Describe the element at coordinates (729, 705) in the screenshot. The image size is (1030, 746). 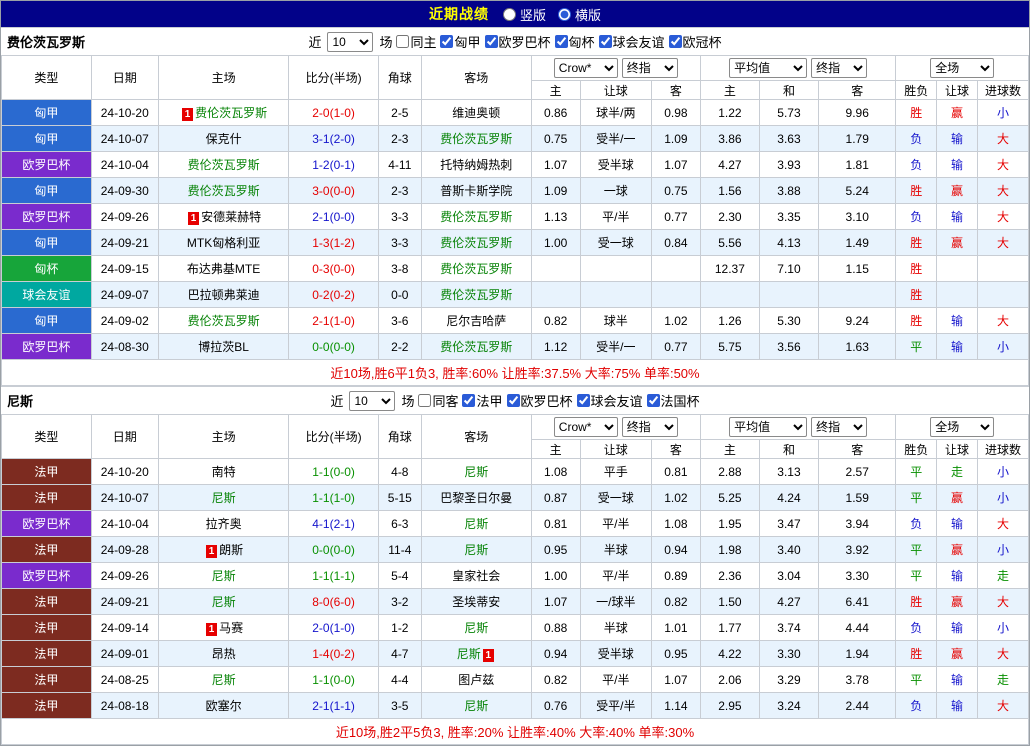
I see `avg-home-cell: 2.95` at that location.